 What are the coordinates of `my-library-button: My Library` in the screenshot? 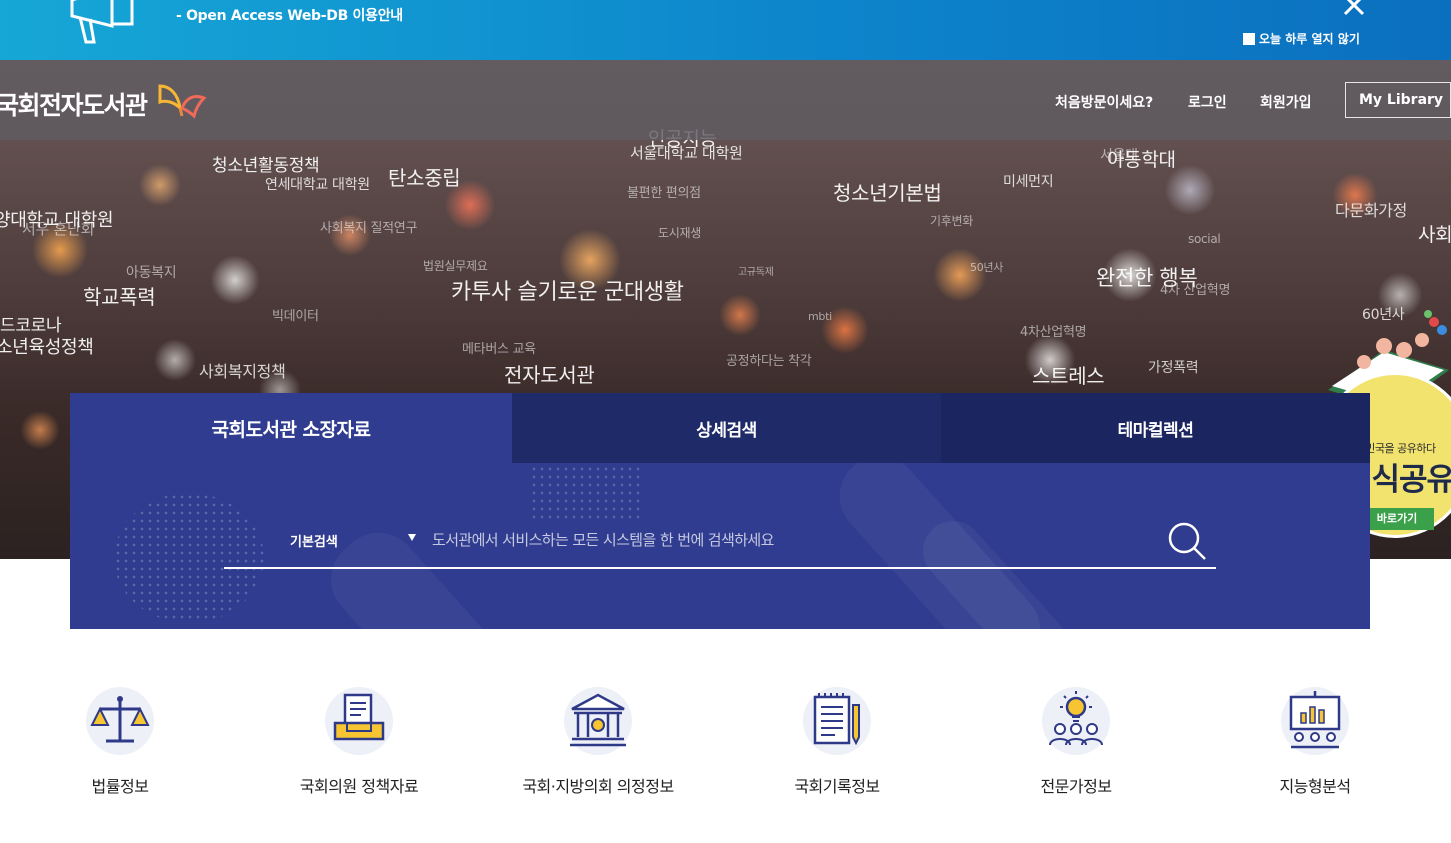 It's located at (1398, 100).